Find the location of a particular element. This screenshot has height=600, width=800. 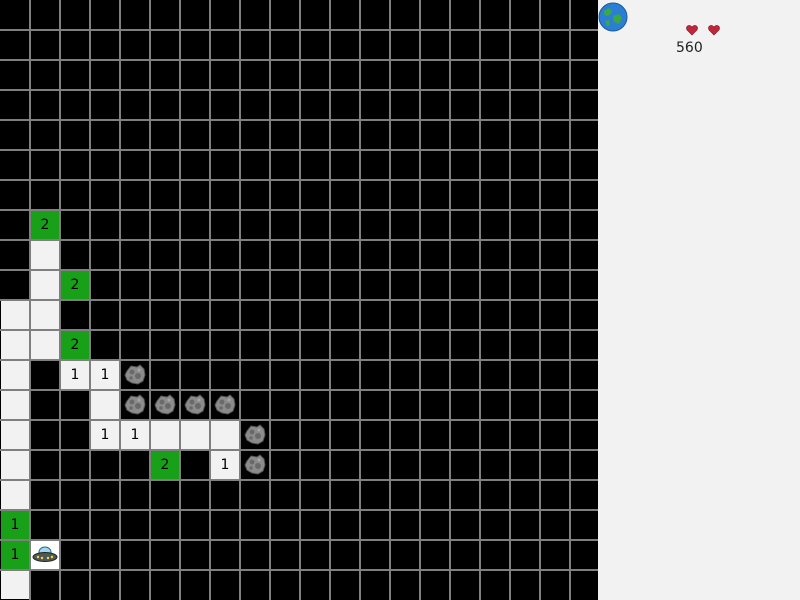

ufo-icon is located at coordinates (45, 555).